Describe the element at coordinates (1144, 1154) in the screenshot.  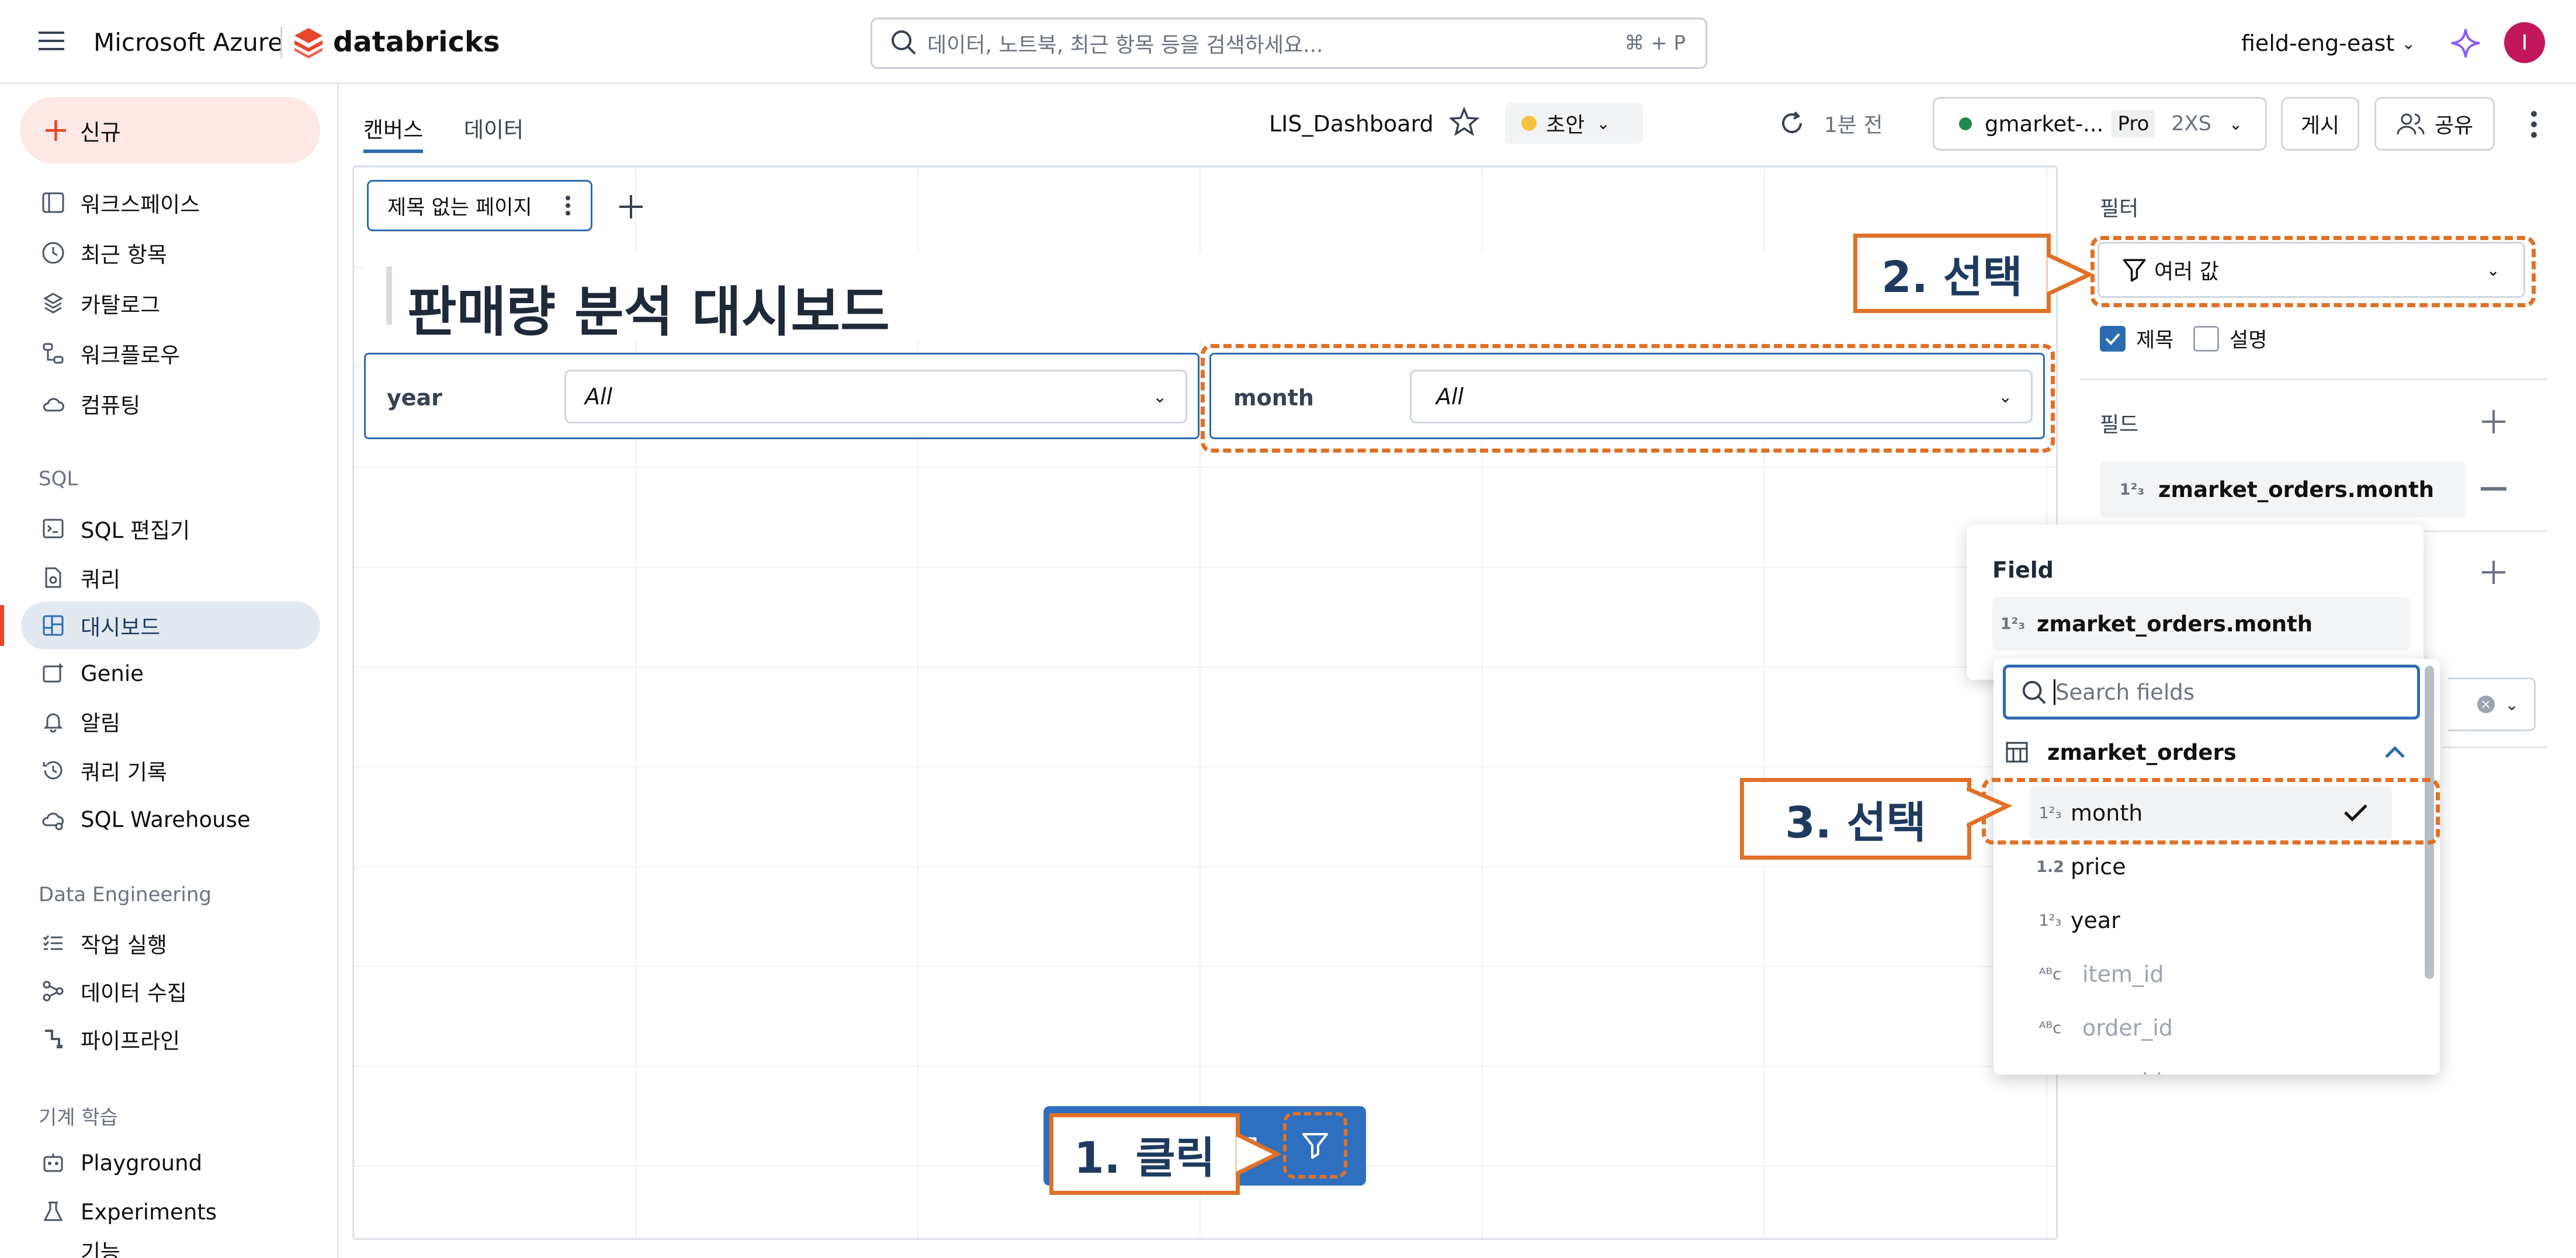
I see `annotation-step-1: 1. 클릭` at that location.